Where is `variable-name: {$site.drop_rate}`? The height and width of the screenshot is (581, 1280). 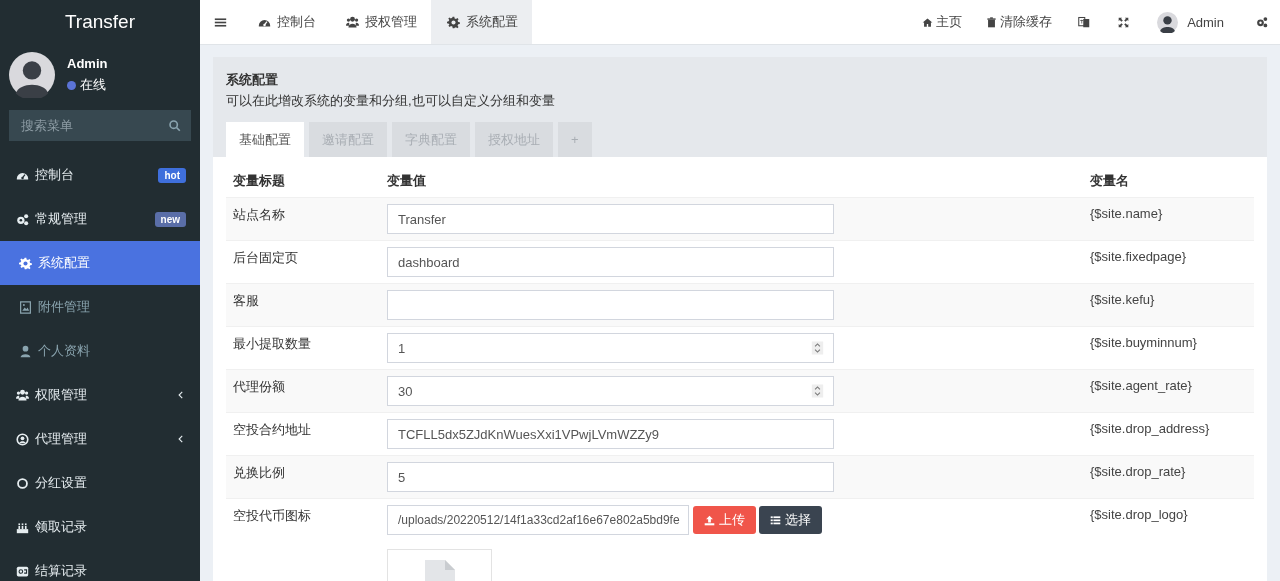 variable-name: {$site.drop_rate} is located at coordinates (1168, 477).